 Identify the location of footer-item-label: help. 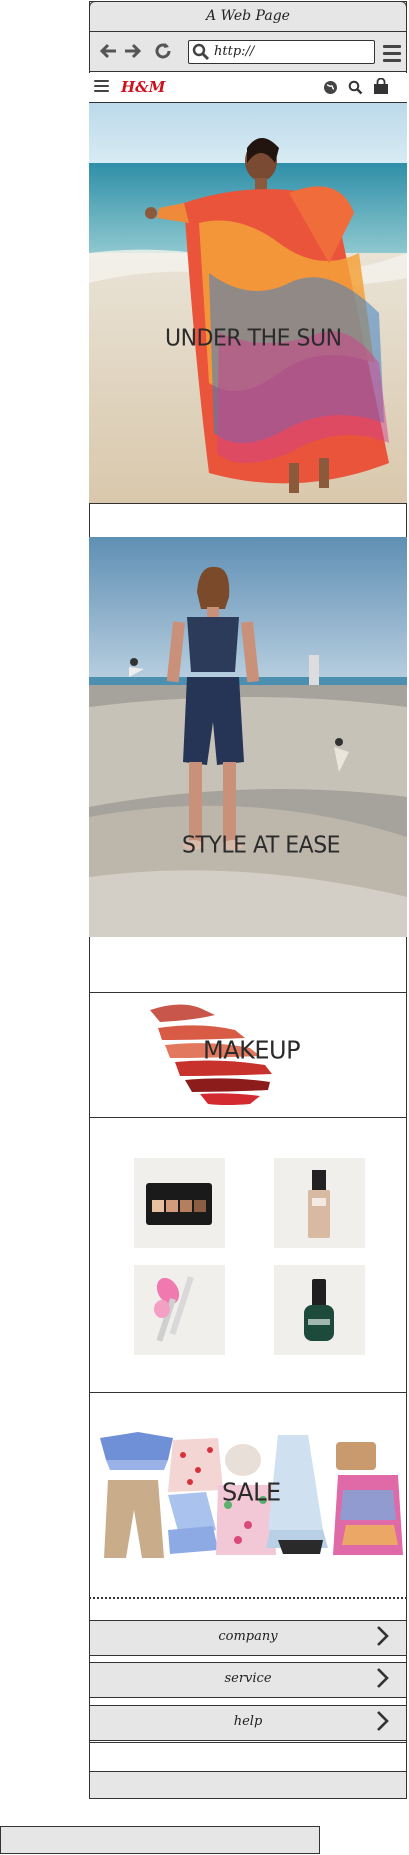
(248, 1721).